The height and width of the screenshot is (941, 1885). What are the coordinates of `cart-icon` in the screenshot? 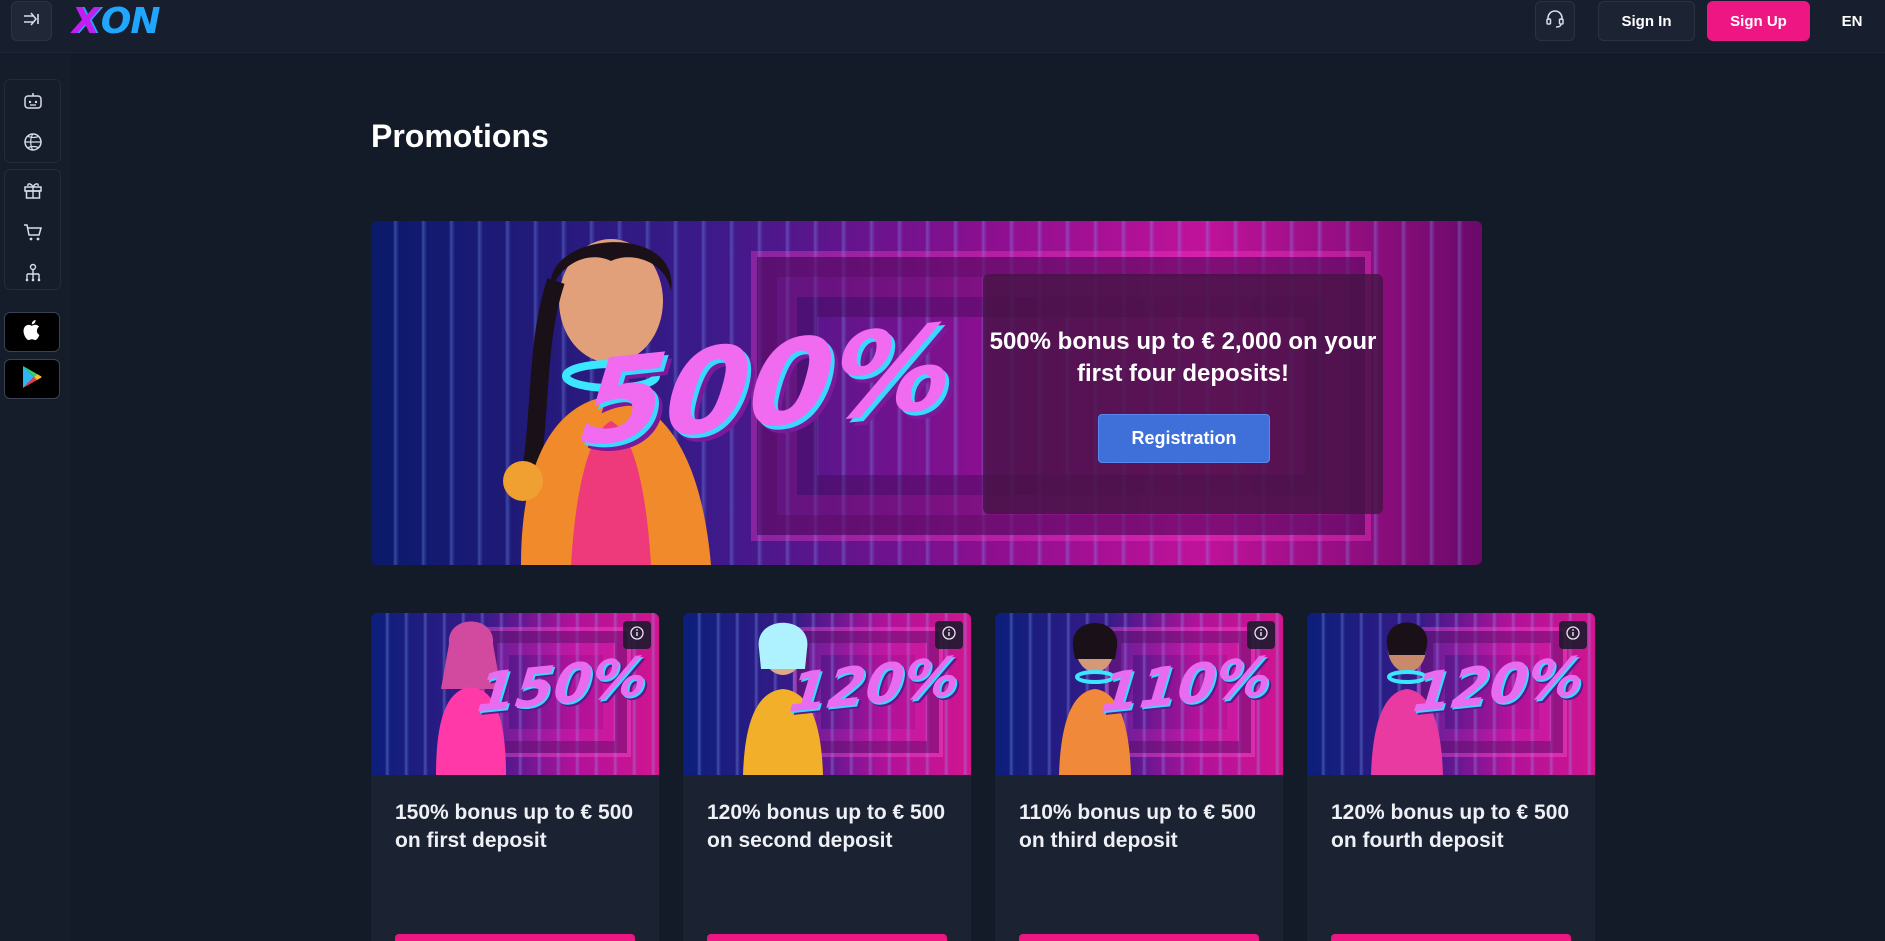 It's located at (33, 232).